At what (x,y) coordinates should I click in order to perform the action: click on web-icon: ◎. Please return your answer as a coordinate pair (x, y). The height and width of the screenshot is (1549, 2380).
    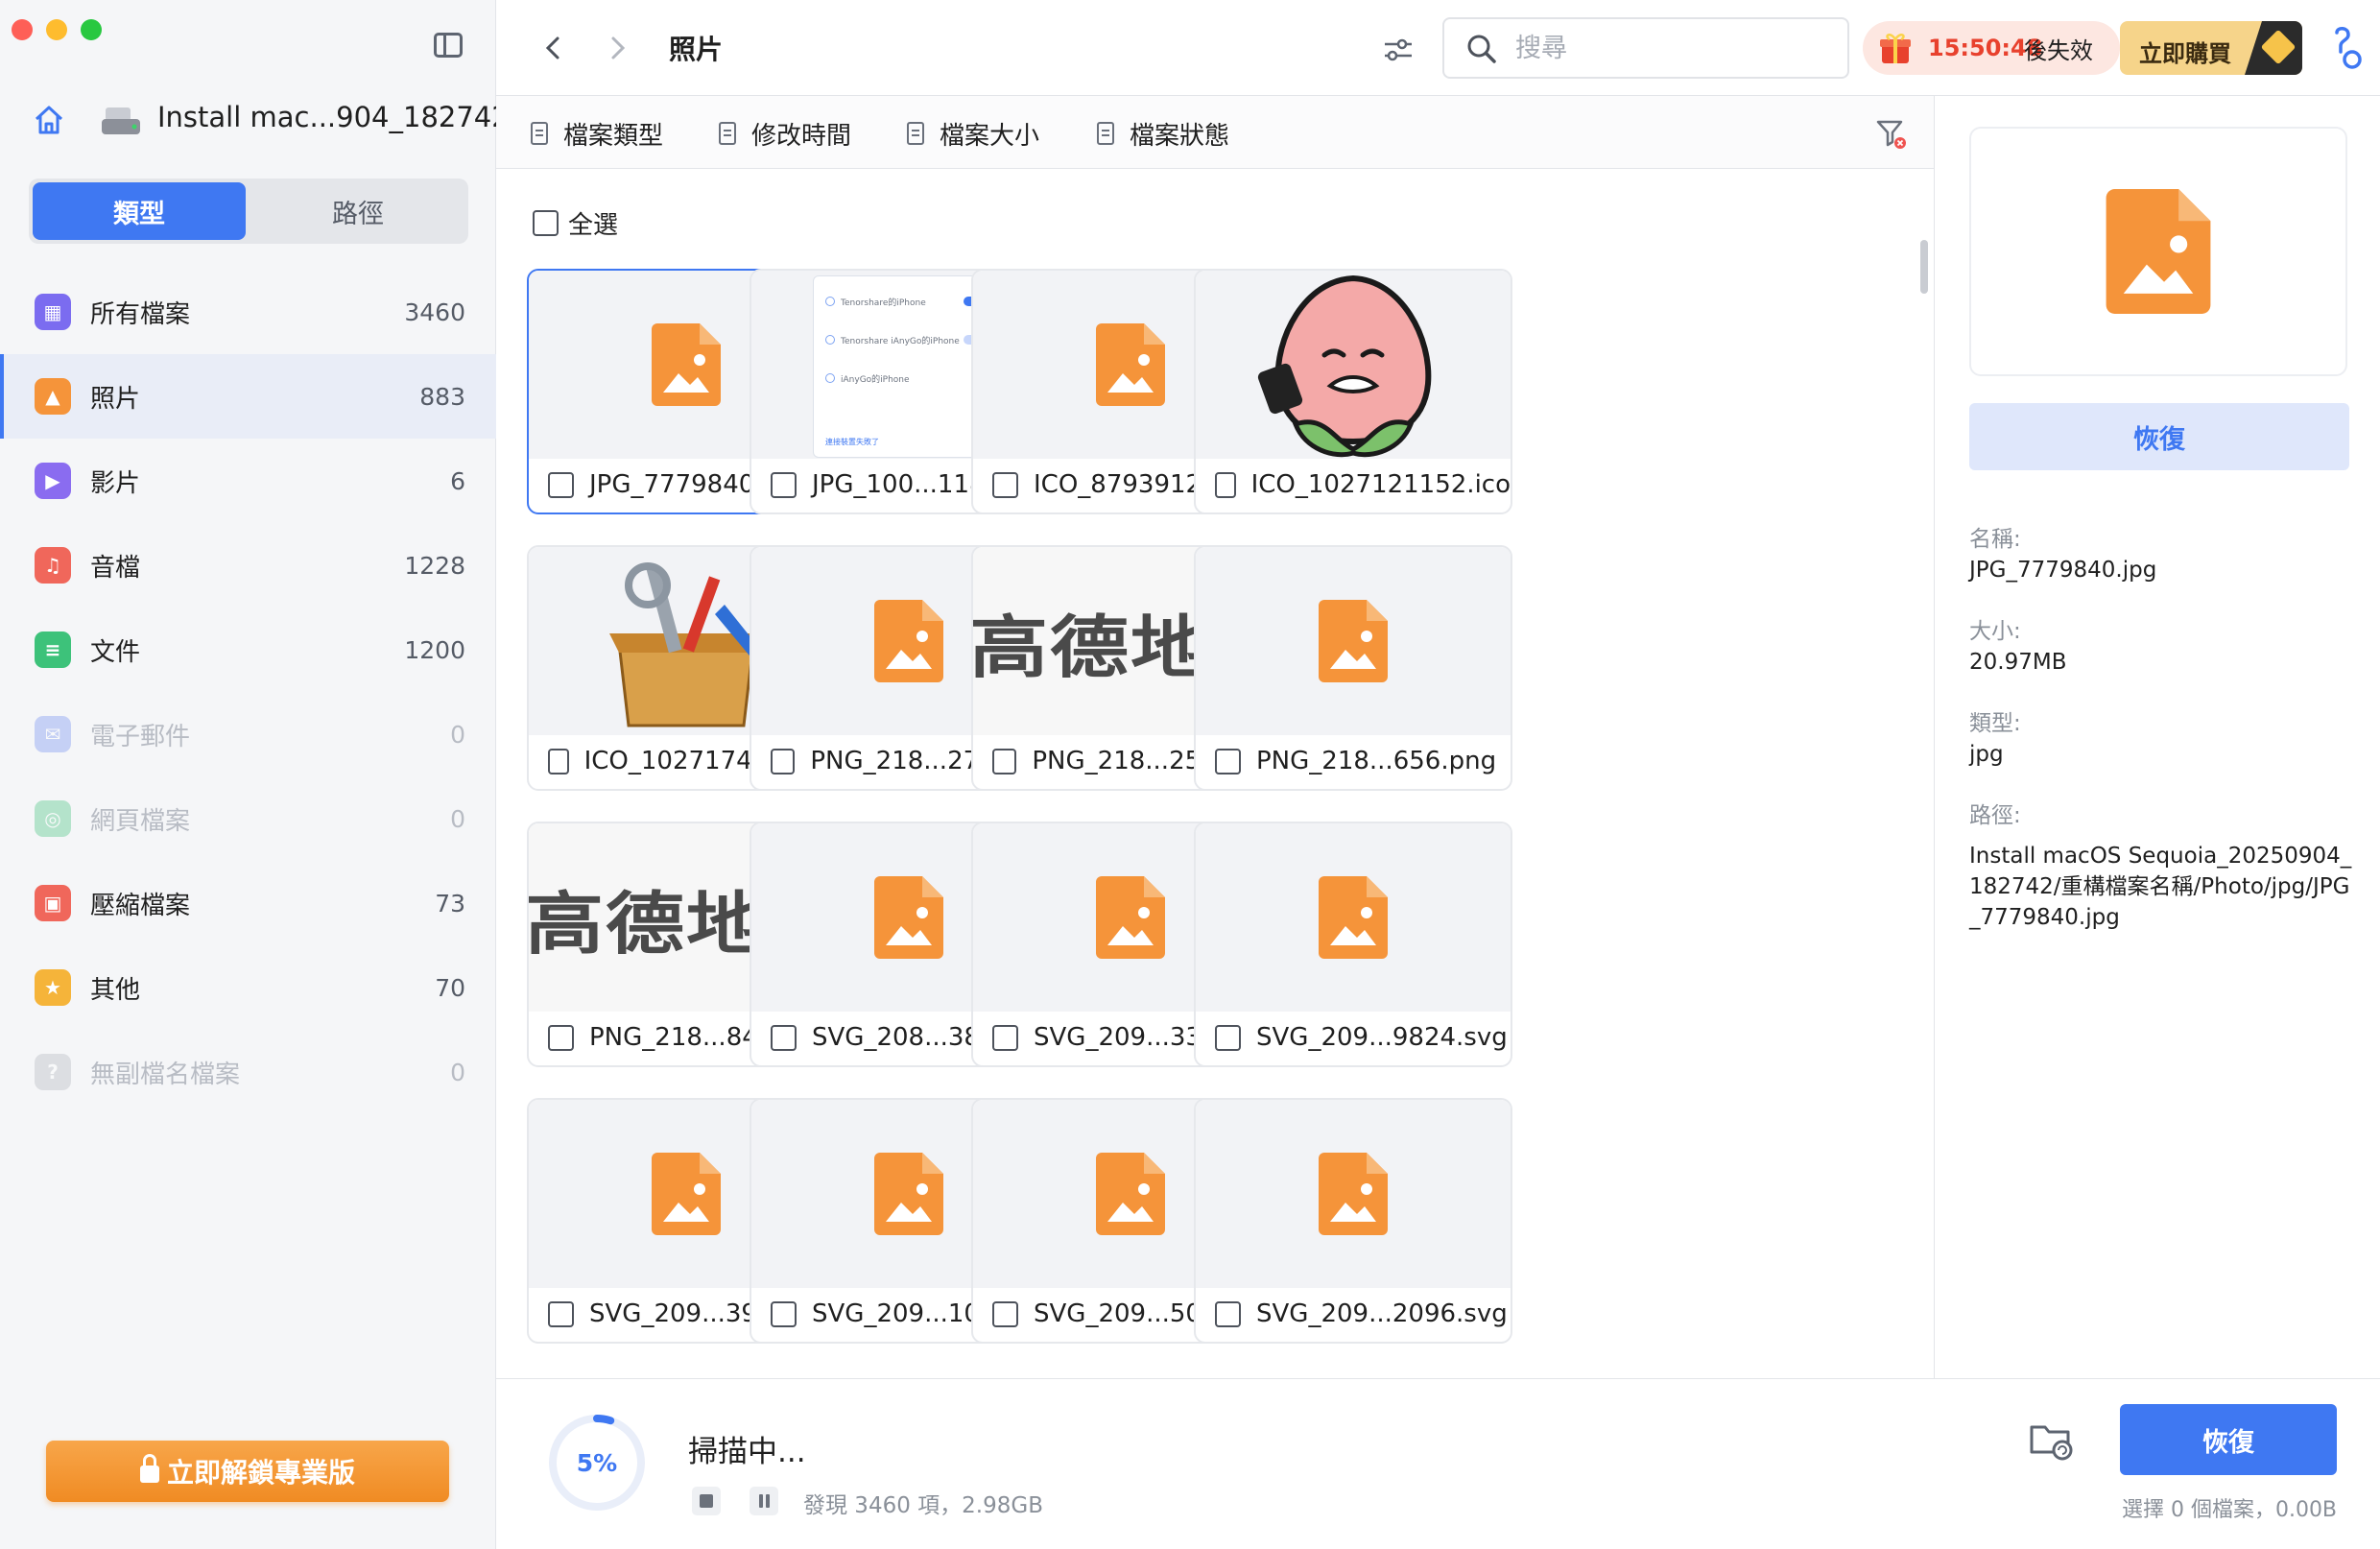
    Looking at the image, I should click on (53, 818).